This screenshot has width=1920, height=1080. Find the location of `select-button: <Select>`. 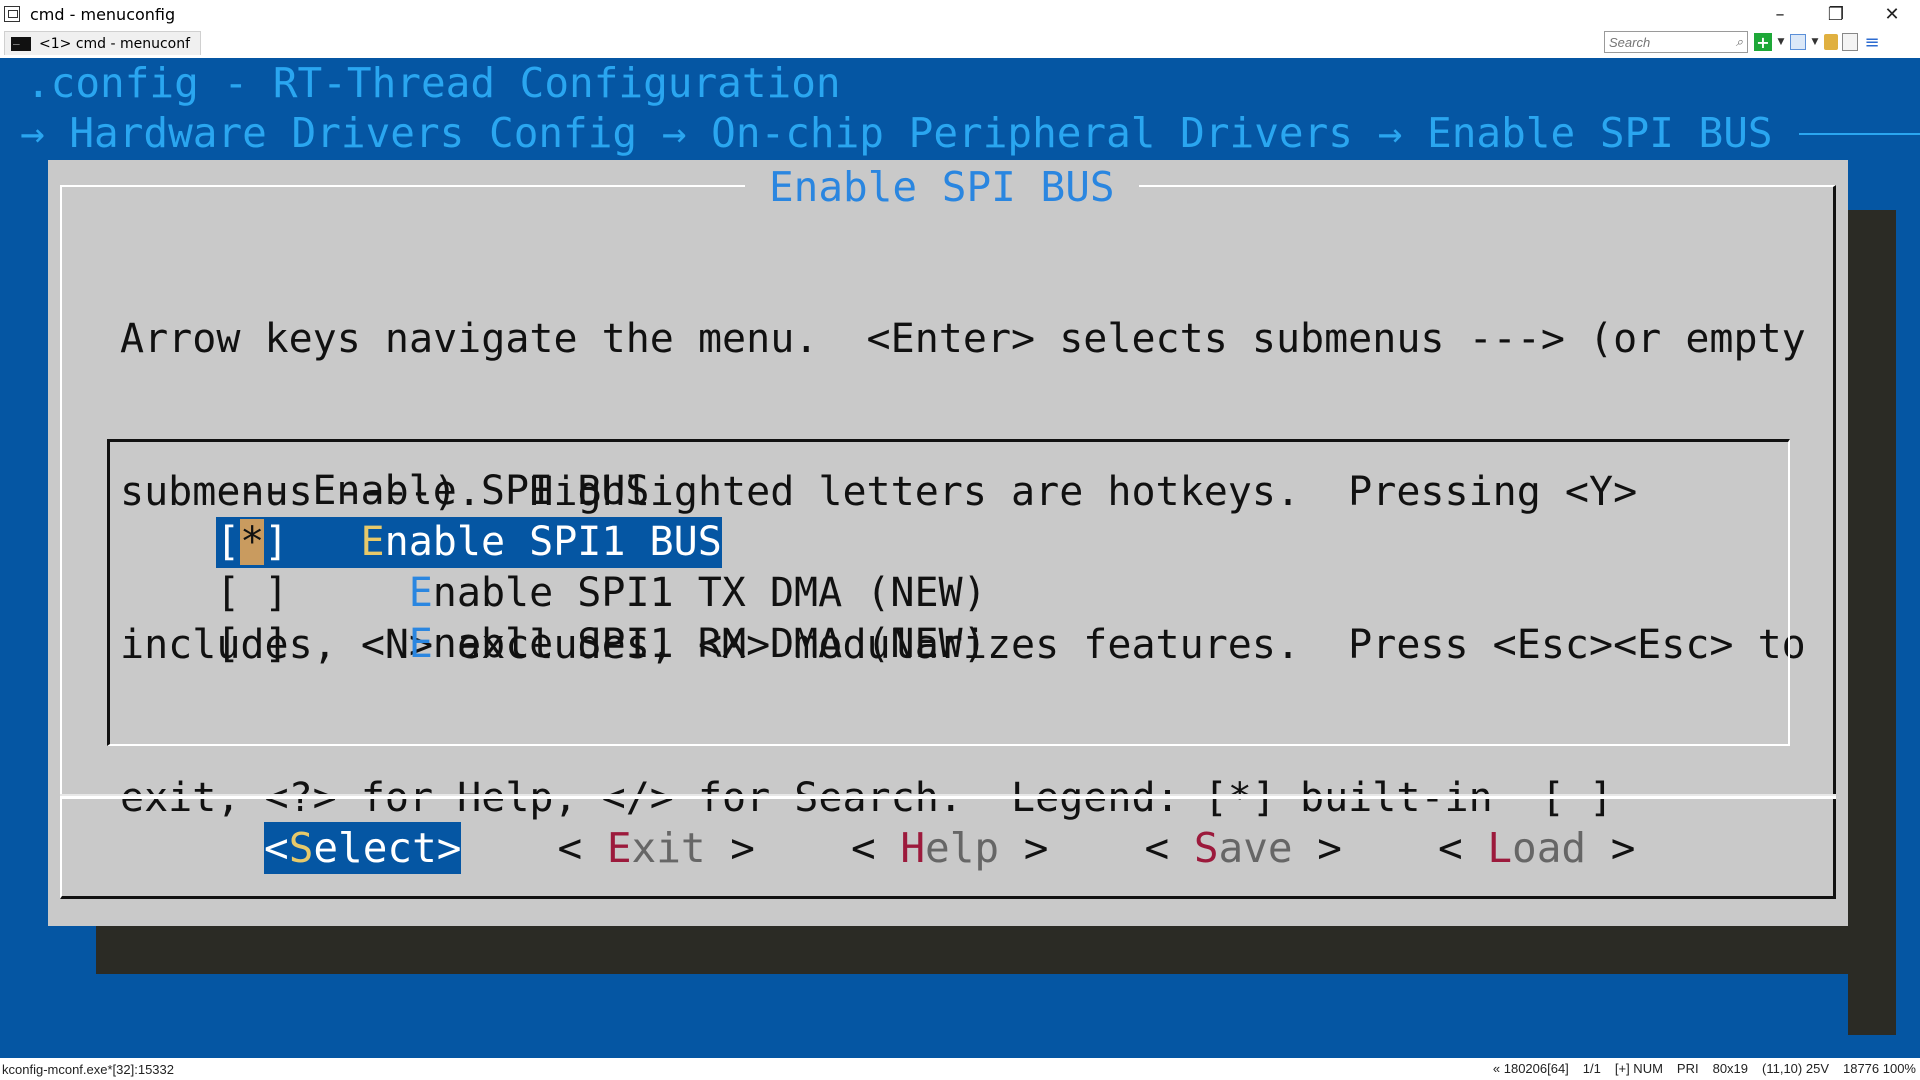

select-button: <Select> is located at coordinates (363, 848).